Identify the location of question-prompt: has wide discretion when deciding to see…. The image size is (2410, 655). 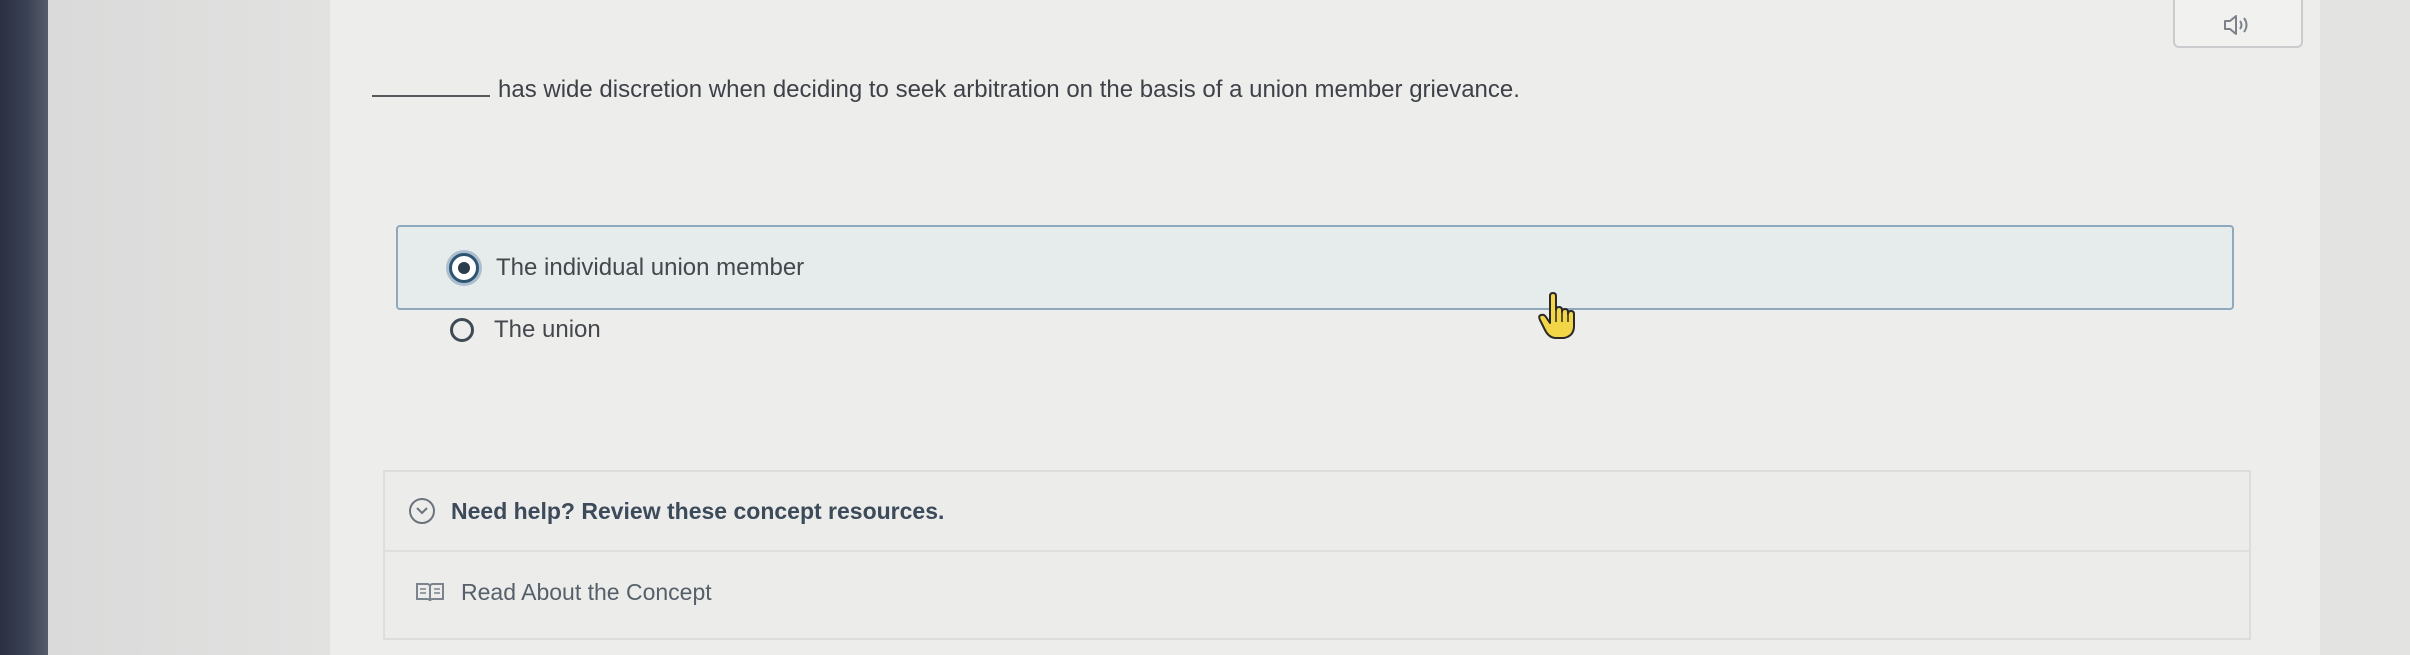
(946, 90).